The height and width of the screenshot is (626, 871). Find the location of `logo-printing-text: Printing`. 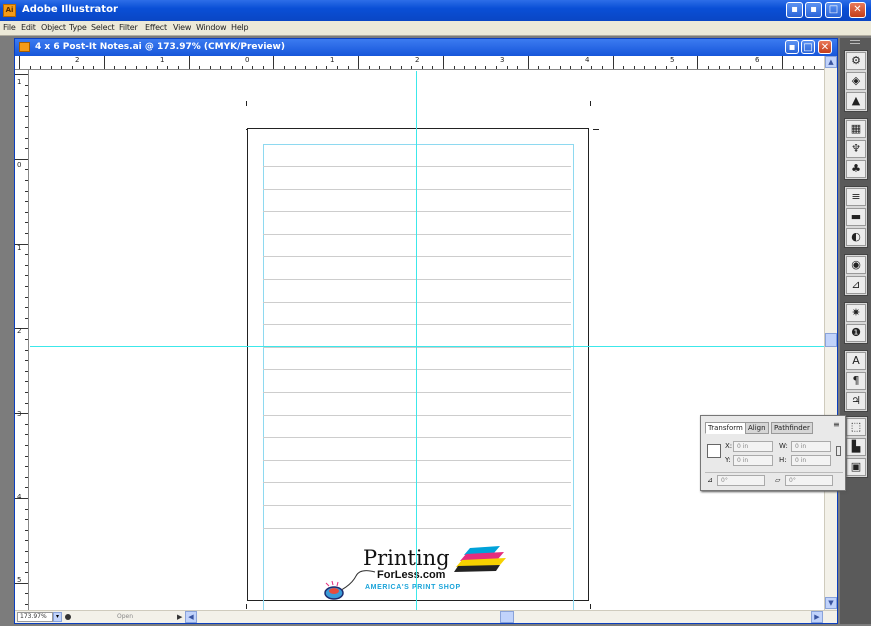

logo-printing-text: Printing is located at coordinates (406, 558).